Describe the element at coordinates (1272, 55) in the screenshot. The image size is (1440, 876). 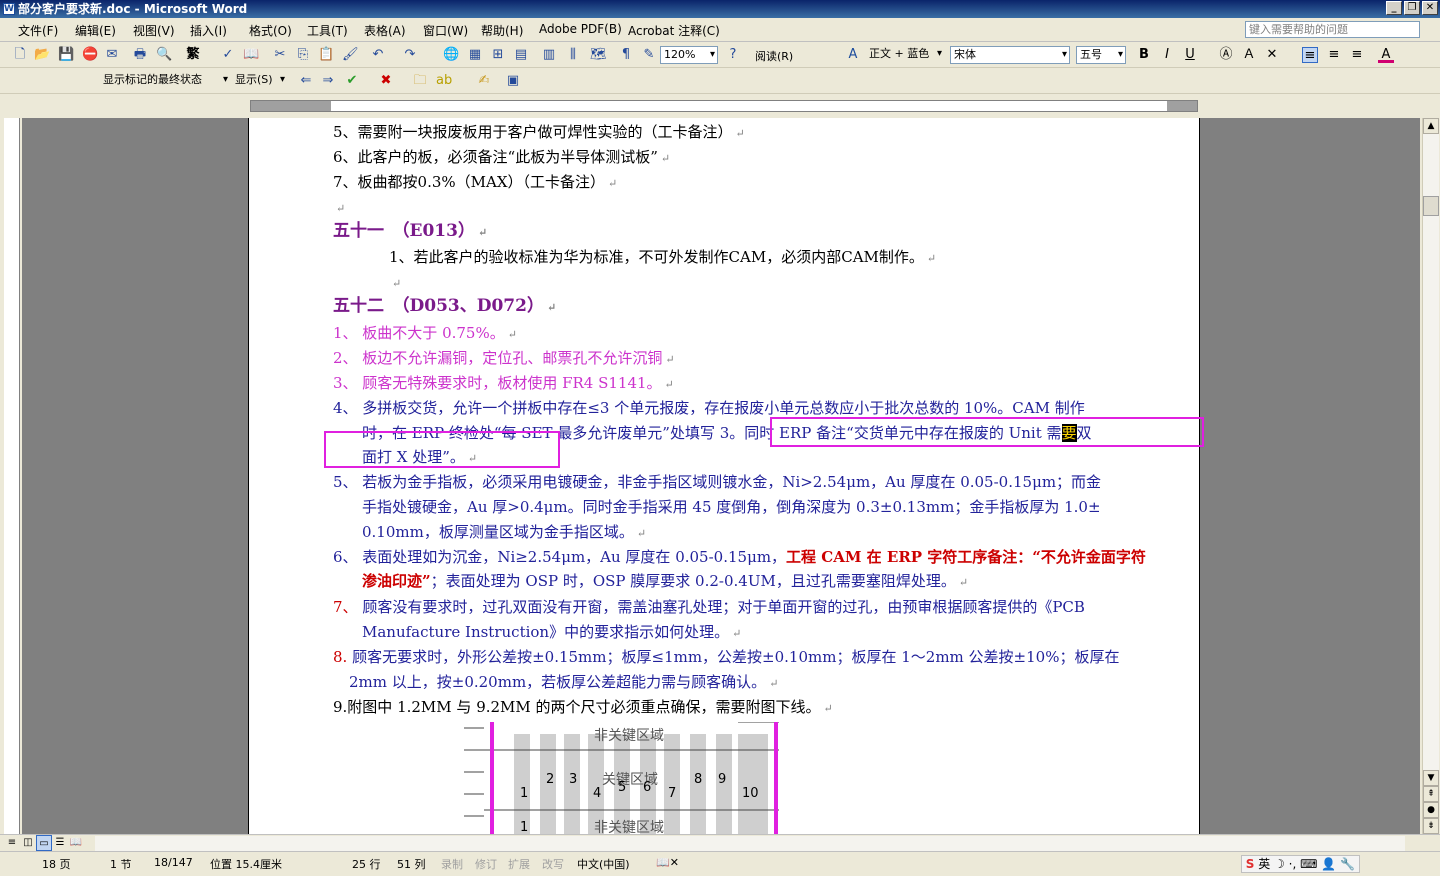
I see `emphasis-icon: ✕` at that location.